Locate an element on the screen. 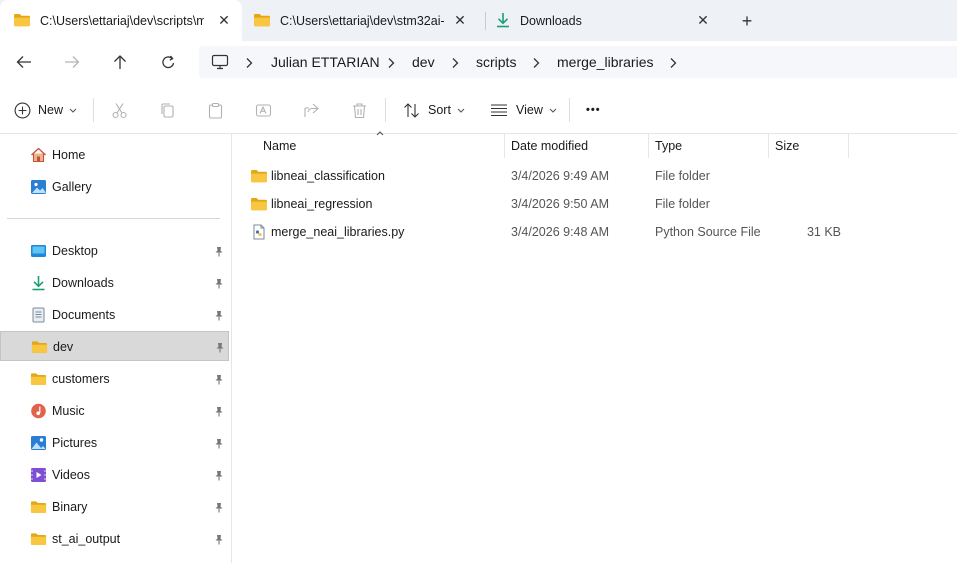  file-type: Python Source File is located at coordinates (708, 232).